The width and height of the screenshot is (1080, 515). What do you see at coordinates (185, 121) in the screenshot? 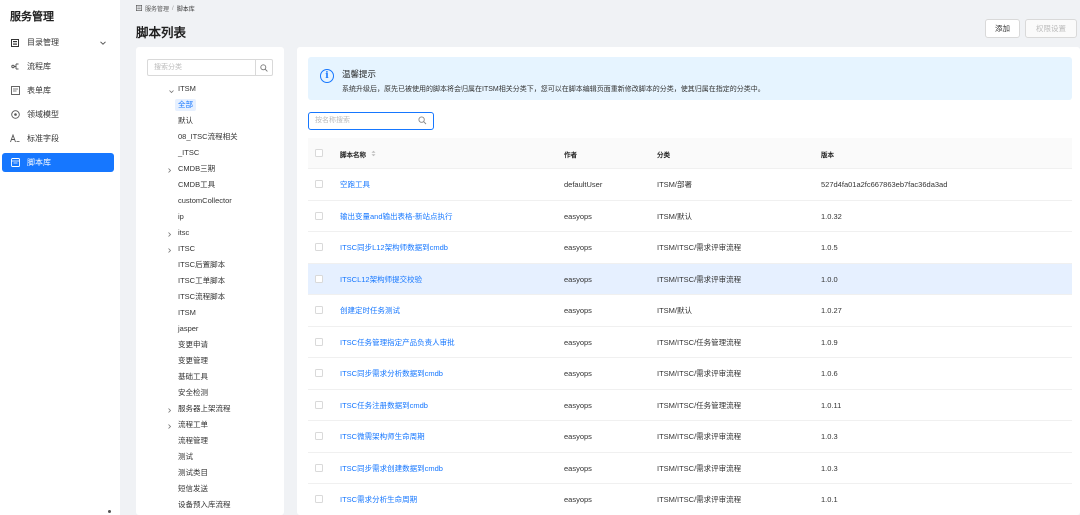
I see `tree-node: 默认` at bounding box center [185, 121].